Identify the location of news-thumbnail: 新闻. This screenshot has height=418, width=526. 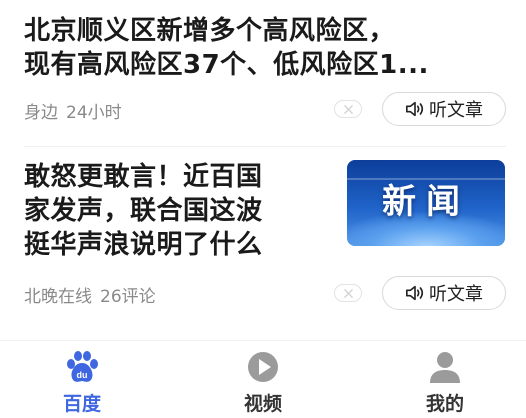
(426, 203).